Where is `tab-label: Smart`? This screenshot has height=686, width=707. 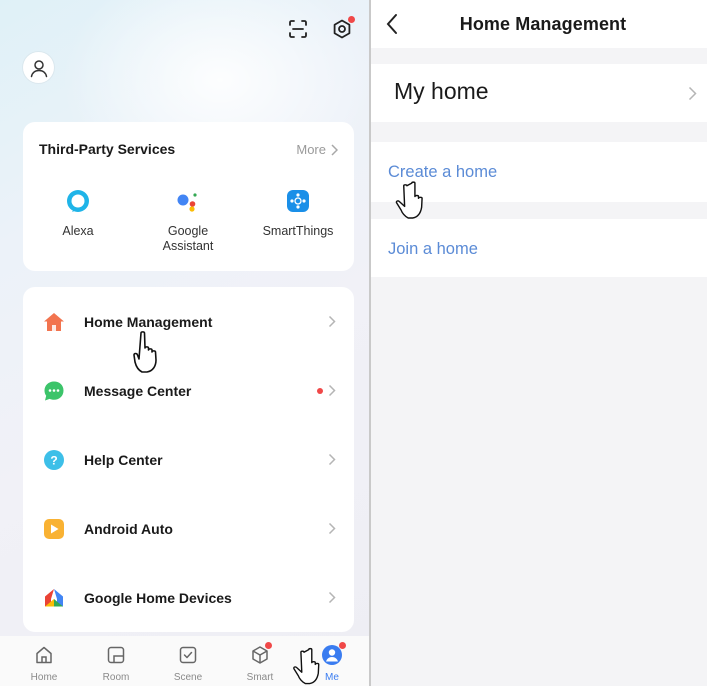
tab-label: Smart is located at coordinates (260, 677).